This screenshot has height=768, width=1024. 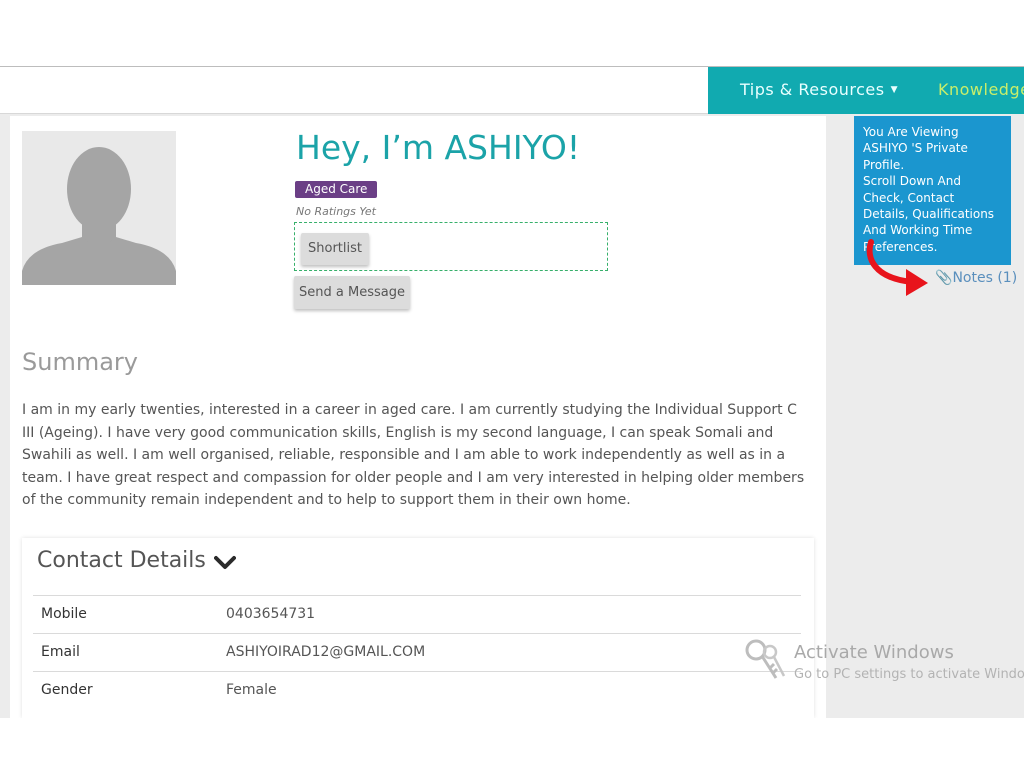 What do you see at coordinates (909, 674) in the screenshot?
I see `watermark-subtitle: Go to PC settings to activate Windows.` at bounding box center [909, 674].